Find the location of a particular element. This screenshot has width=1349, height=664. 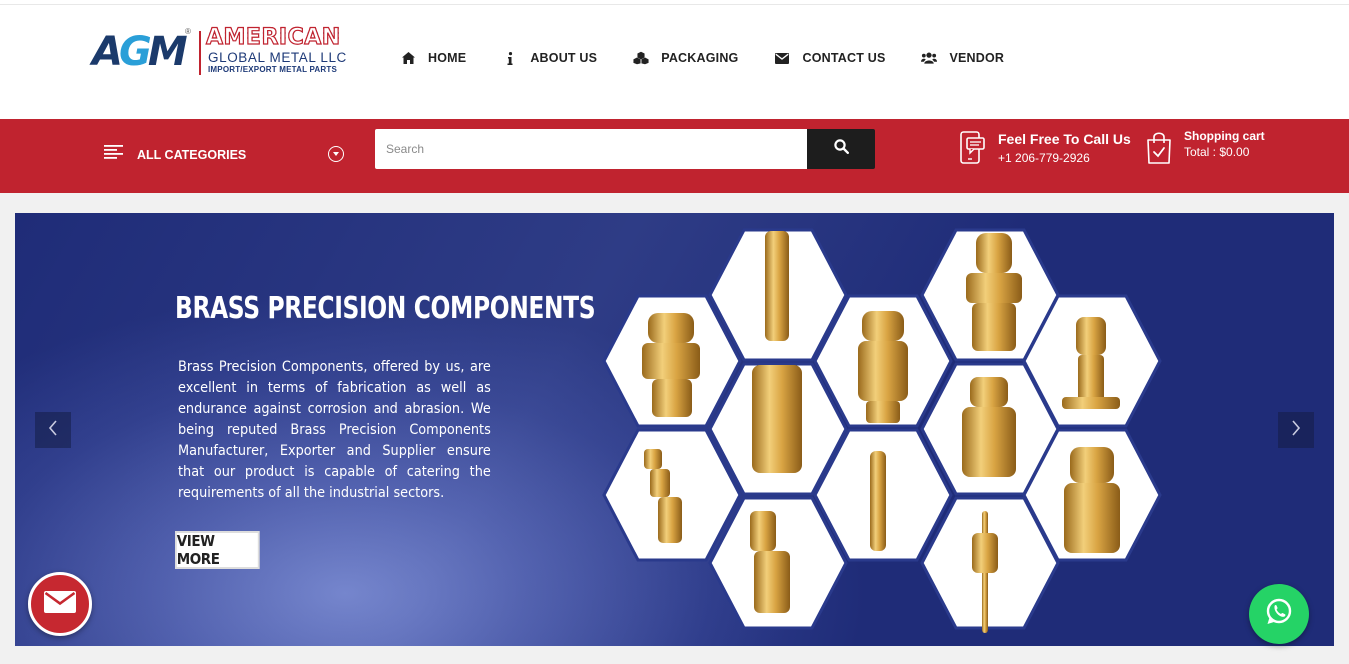

logo-name-line1: AMERICAN is located at coordinates (273, 37).